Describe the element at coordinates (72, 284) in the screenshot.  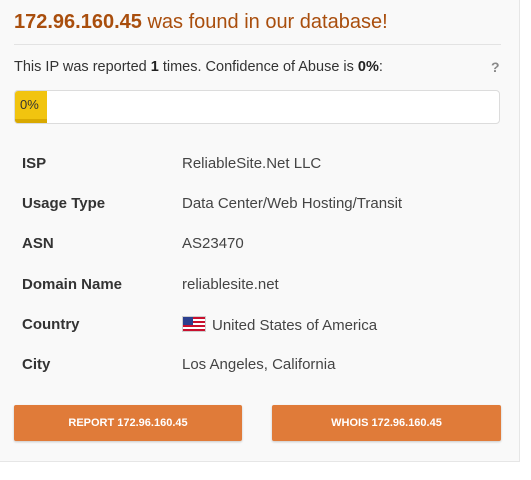
I see `domain-name-label: Domain Name` at that location.